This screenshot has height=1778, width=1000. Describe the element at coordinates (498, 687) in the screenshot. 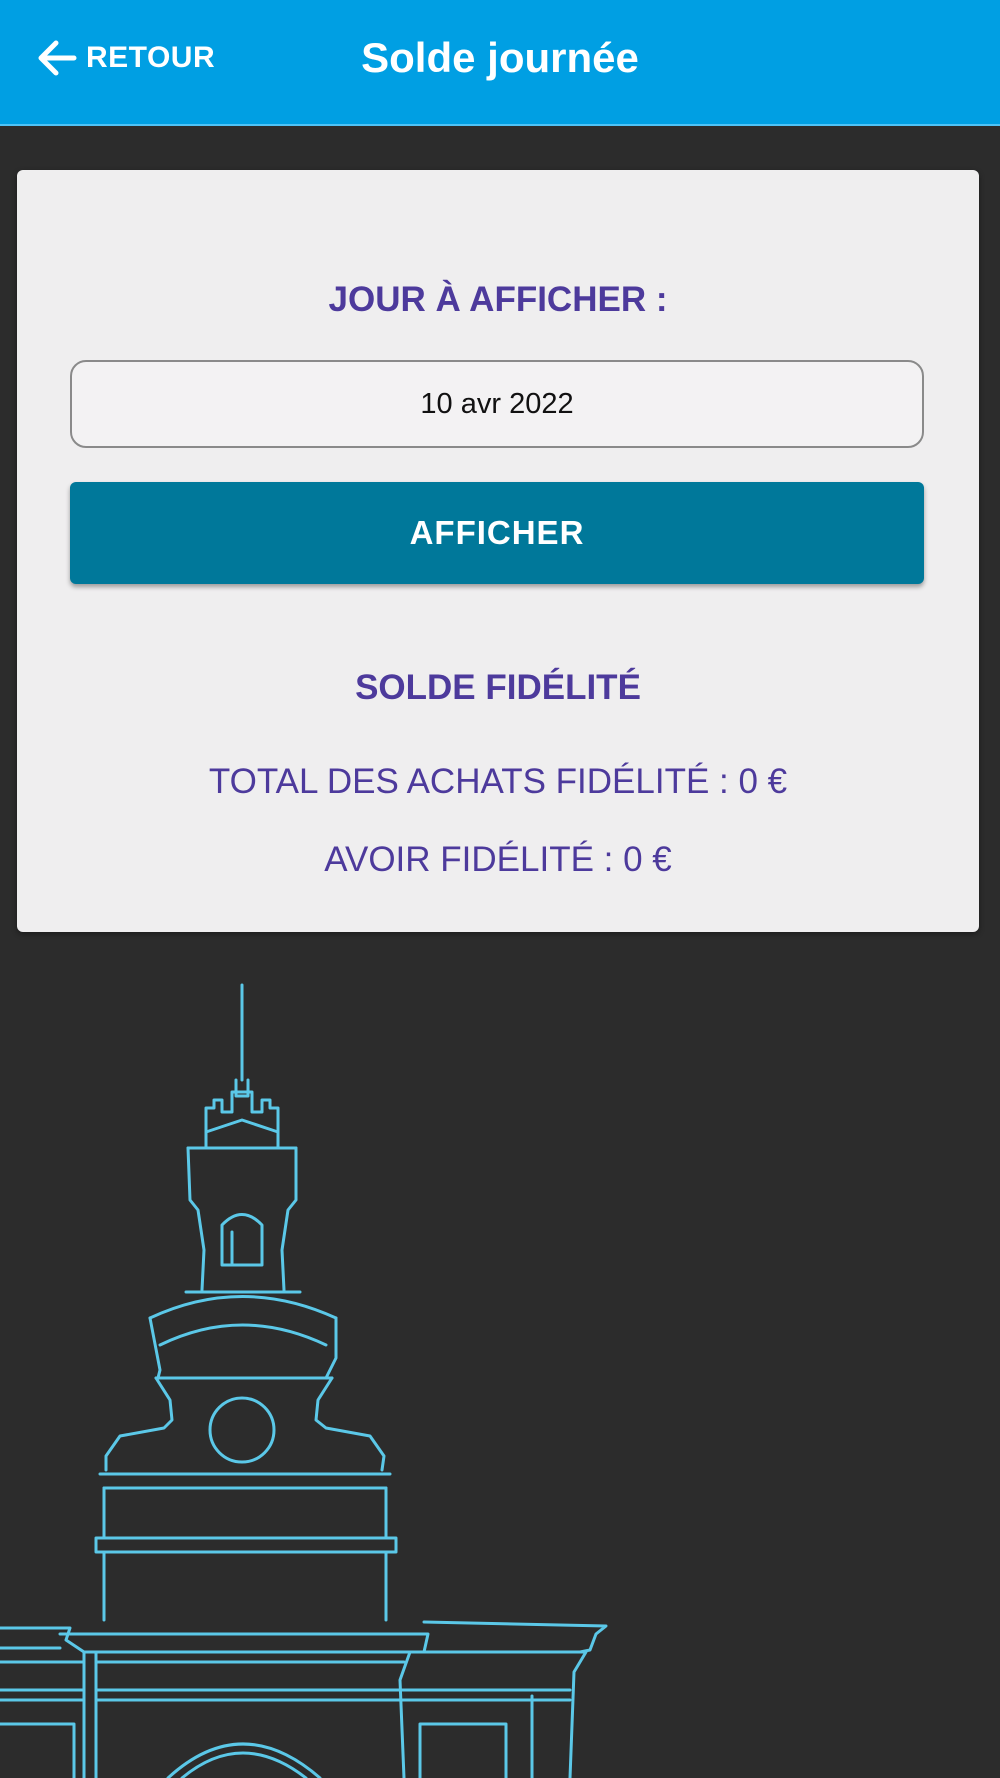

I see `loyalty-title: SOLDE FIDÉLITÉ` at that location.